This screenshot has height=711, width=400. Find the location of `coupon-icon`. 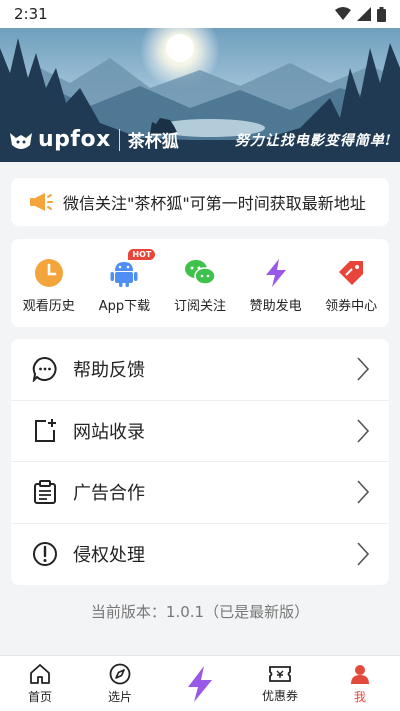

coupon-icon is located at coordinates (351, 273).